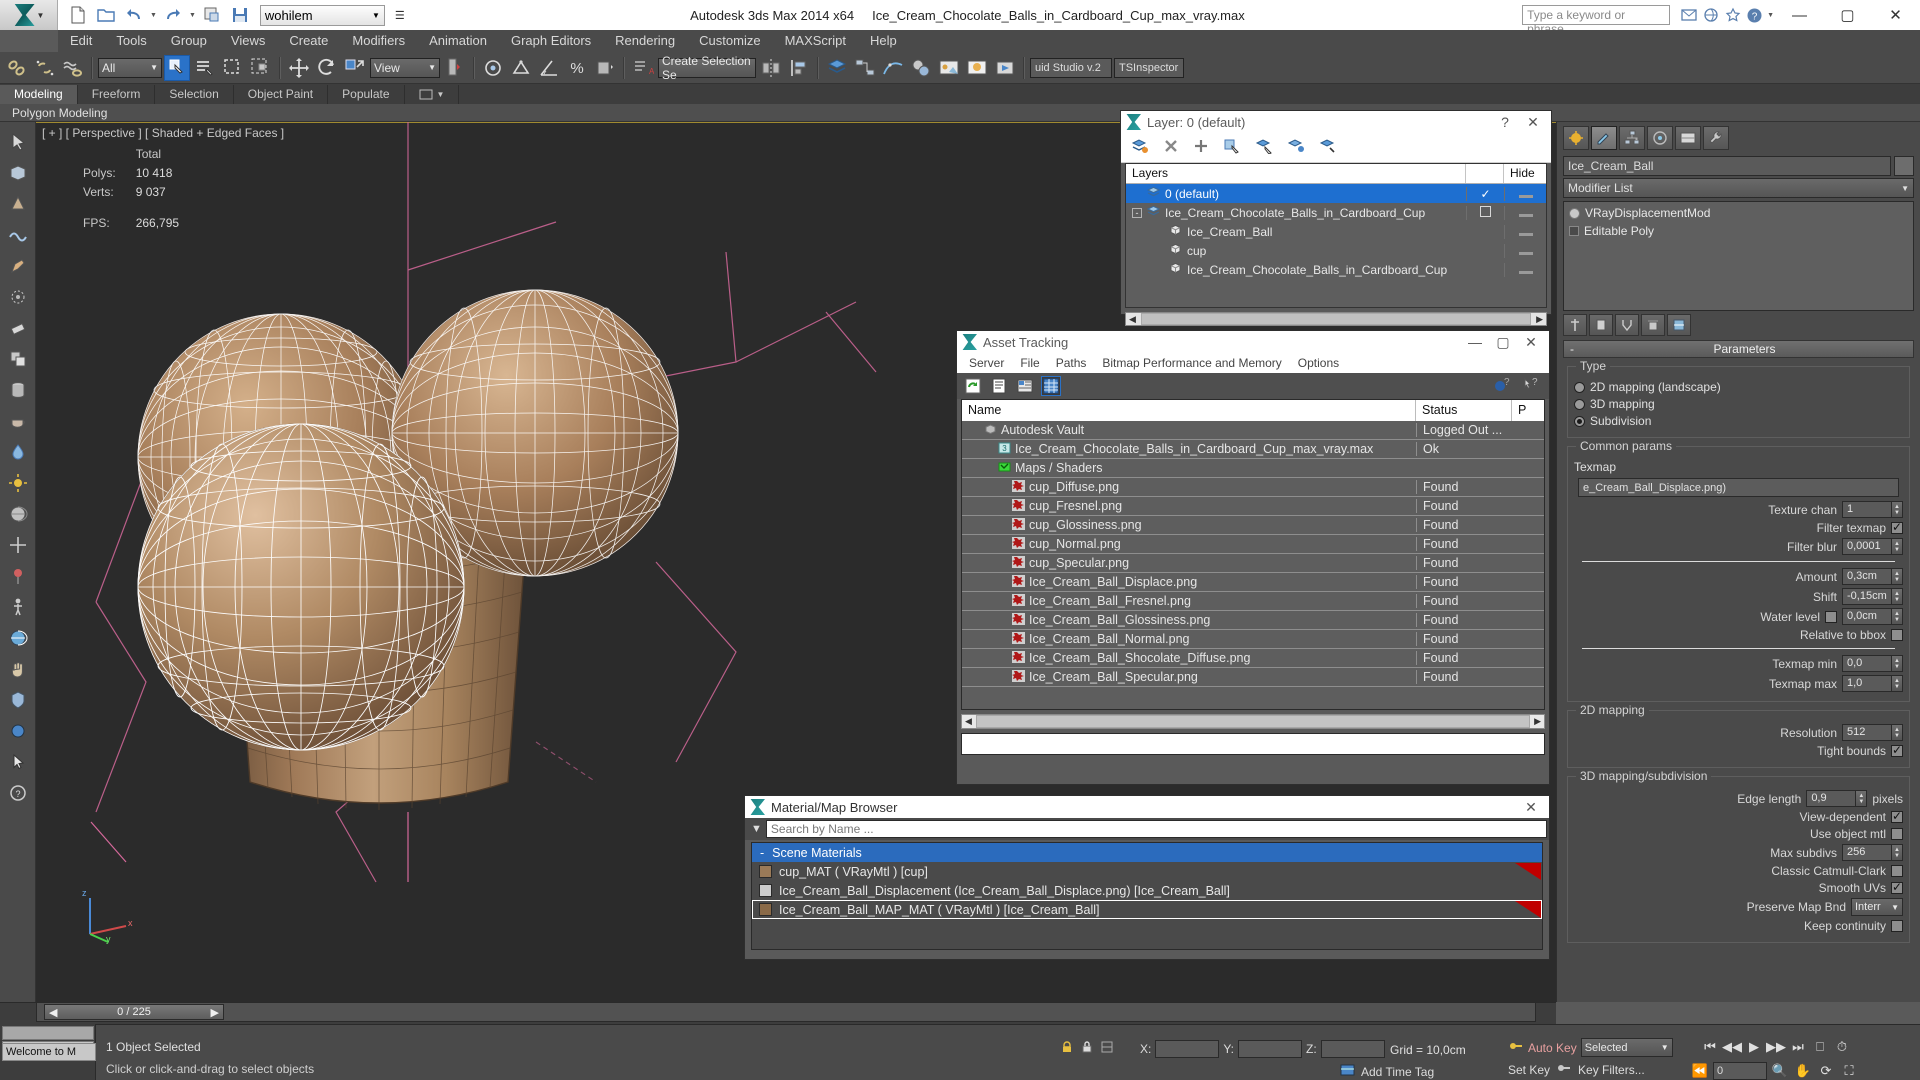 Image resolution: width=1920 pixels, height=1080 pixels. I want to click on water-level-checkbox, so click(1831, 616).